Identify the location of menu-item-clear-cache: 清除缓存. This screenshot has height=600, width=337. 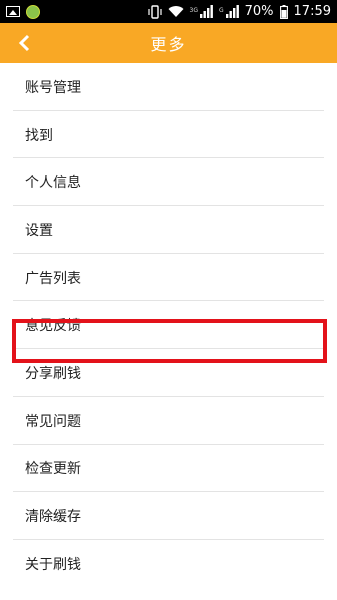
(168, 516).